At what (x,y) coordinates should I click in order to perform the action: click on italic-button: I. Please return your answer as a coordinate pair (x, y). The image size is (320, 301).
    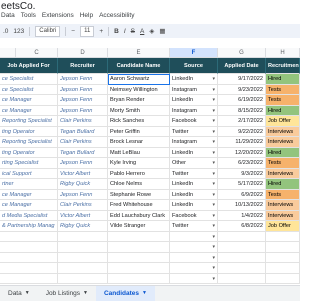
    Looking at the image, I should click on (125, 31).